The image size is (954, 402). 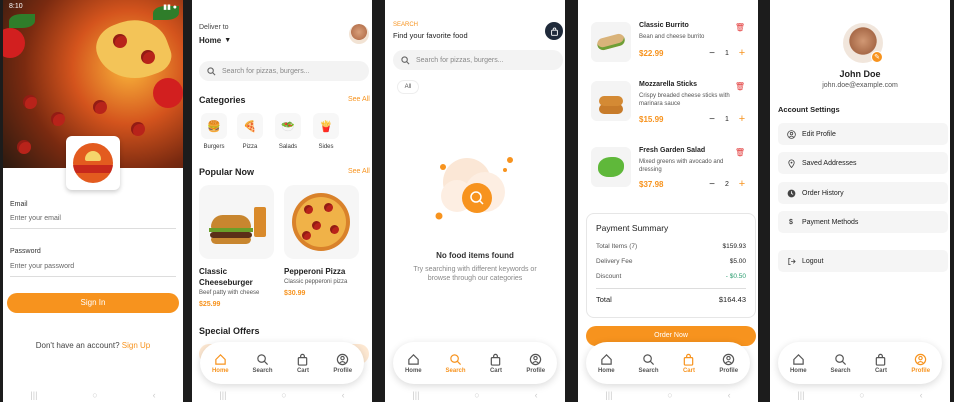 What do you see at coordinates (93, 222) in the screenshot?
I see `email-field: Enter your email` at bounding box center [93, 222].